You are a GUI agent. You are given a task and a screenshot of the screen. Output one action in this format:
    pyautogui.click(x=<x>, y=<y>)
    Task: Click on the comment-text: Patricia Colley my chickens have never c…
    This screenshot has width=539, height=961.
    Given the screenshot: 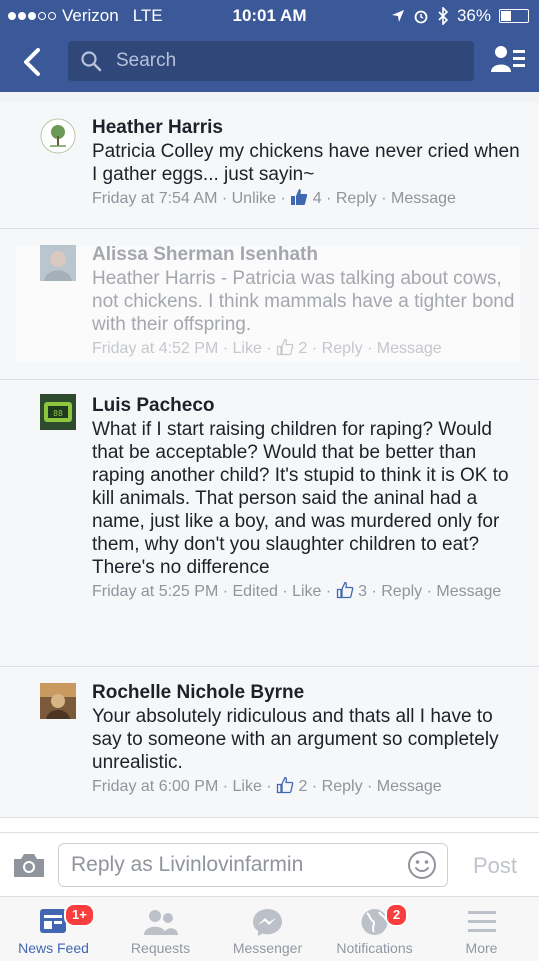 What is the action you would take?
    pyautogui.click(x=306, y=163)
    